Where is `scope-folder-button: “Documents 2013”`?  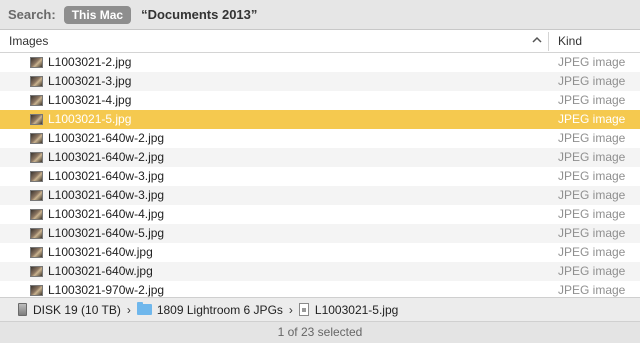 scope-folder-button: “Documents 2013” is located at coordinates (199, 14).